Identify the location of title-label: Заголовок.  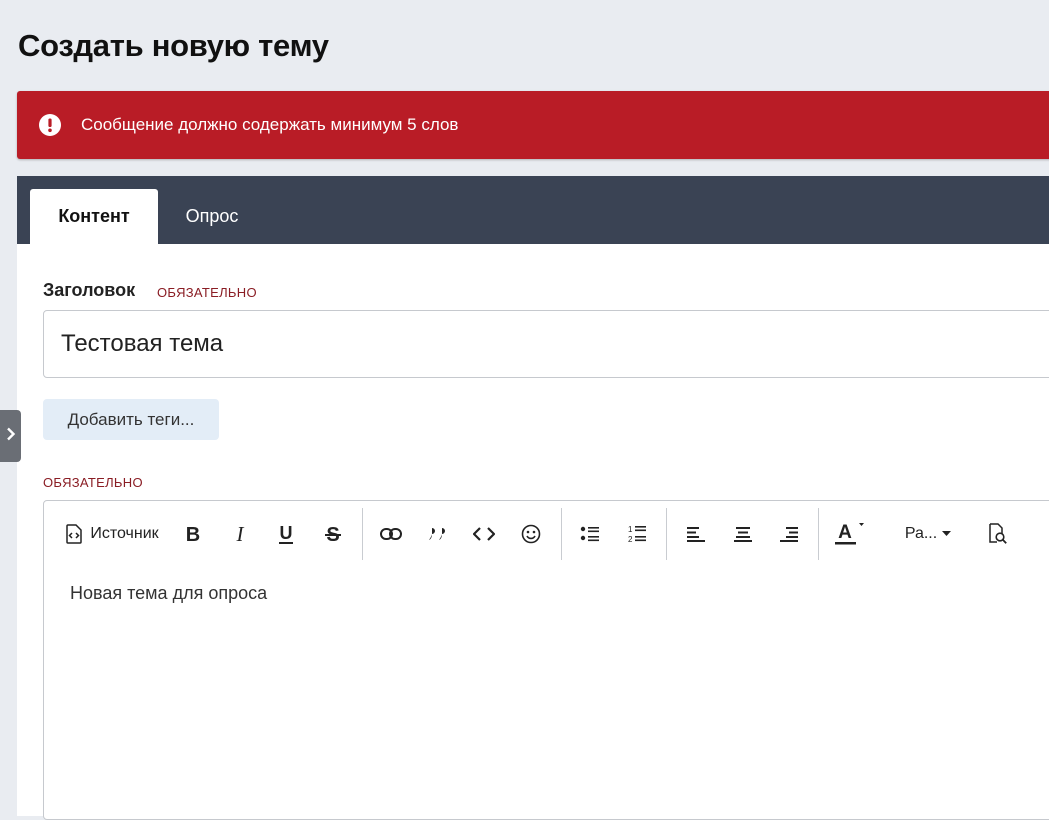
(89, 290).